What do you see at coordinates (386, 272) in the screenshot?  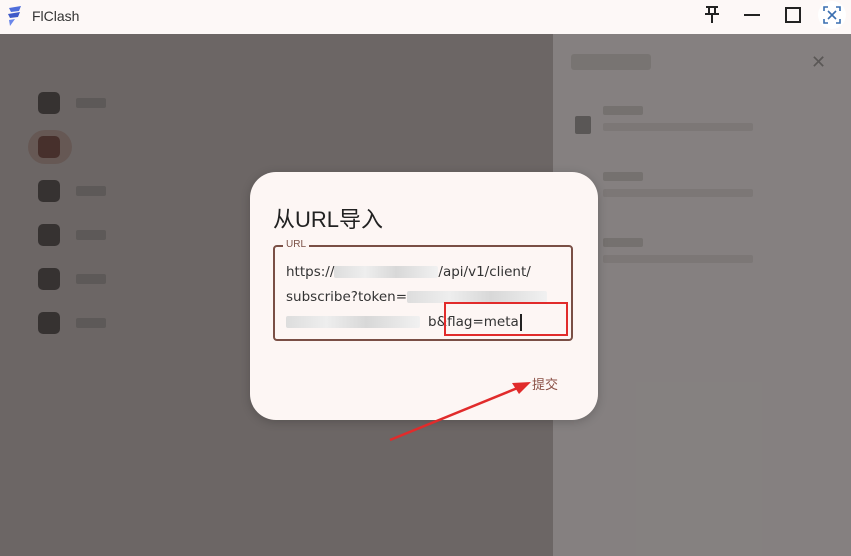 I see `redacted-domain` at bounding box center [386, 272].